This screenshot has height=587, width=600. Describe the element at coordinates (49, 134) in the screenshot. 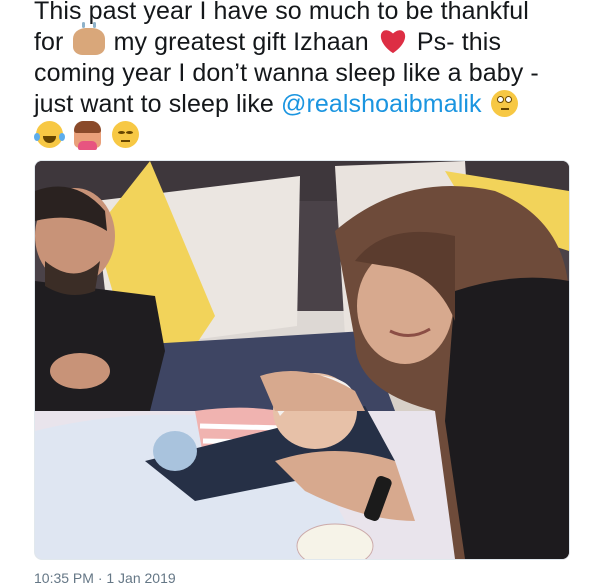

I see `tears-of-joy-icon` at that location.